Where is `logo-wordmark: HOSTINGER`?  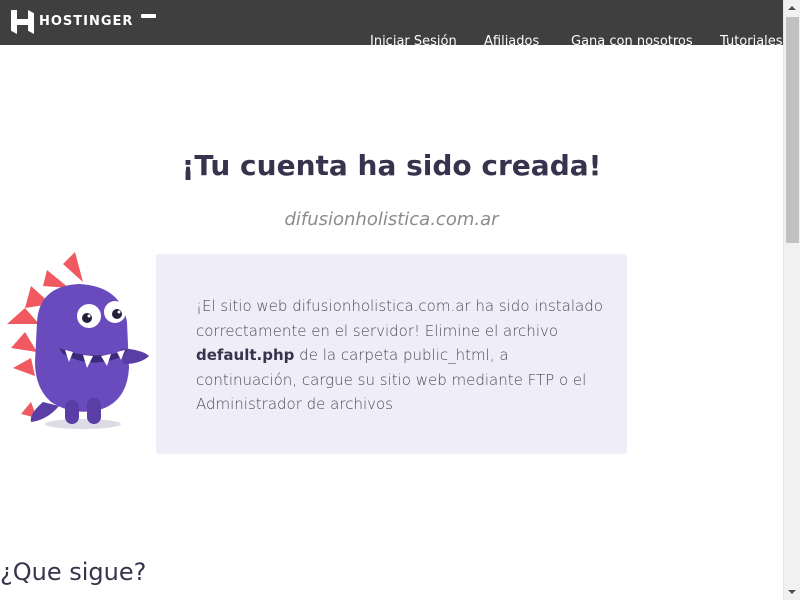
logo-wordmark: HOSTINGER is located at coordinates (86, 21).